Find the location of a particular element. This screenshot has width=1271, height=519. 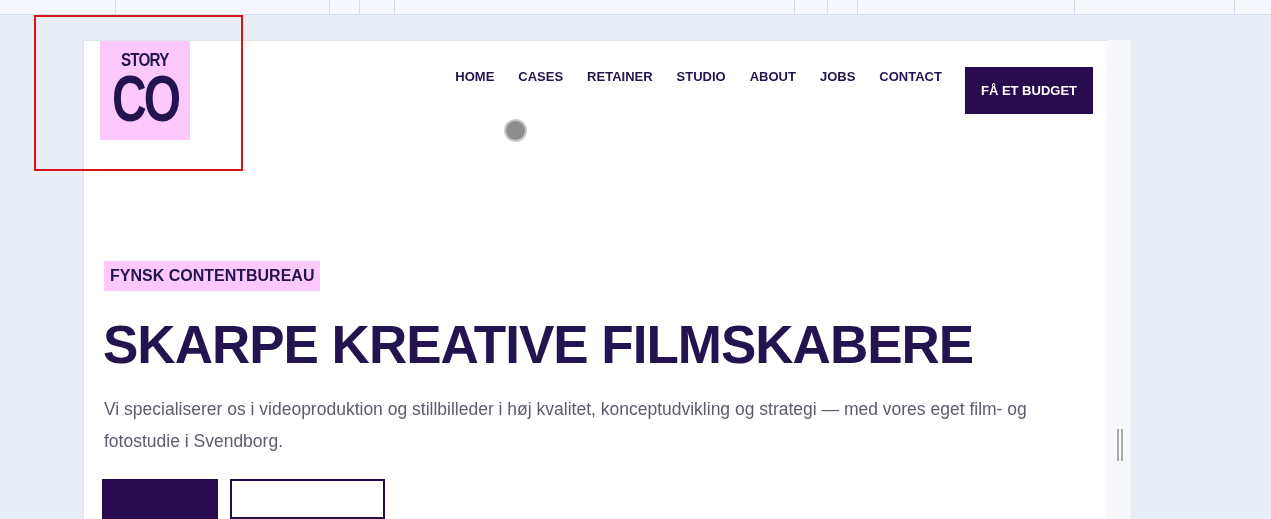

budget-button: FÅ ET BUDGET is located at coordinates (1028, 90).